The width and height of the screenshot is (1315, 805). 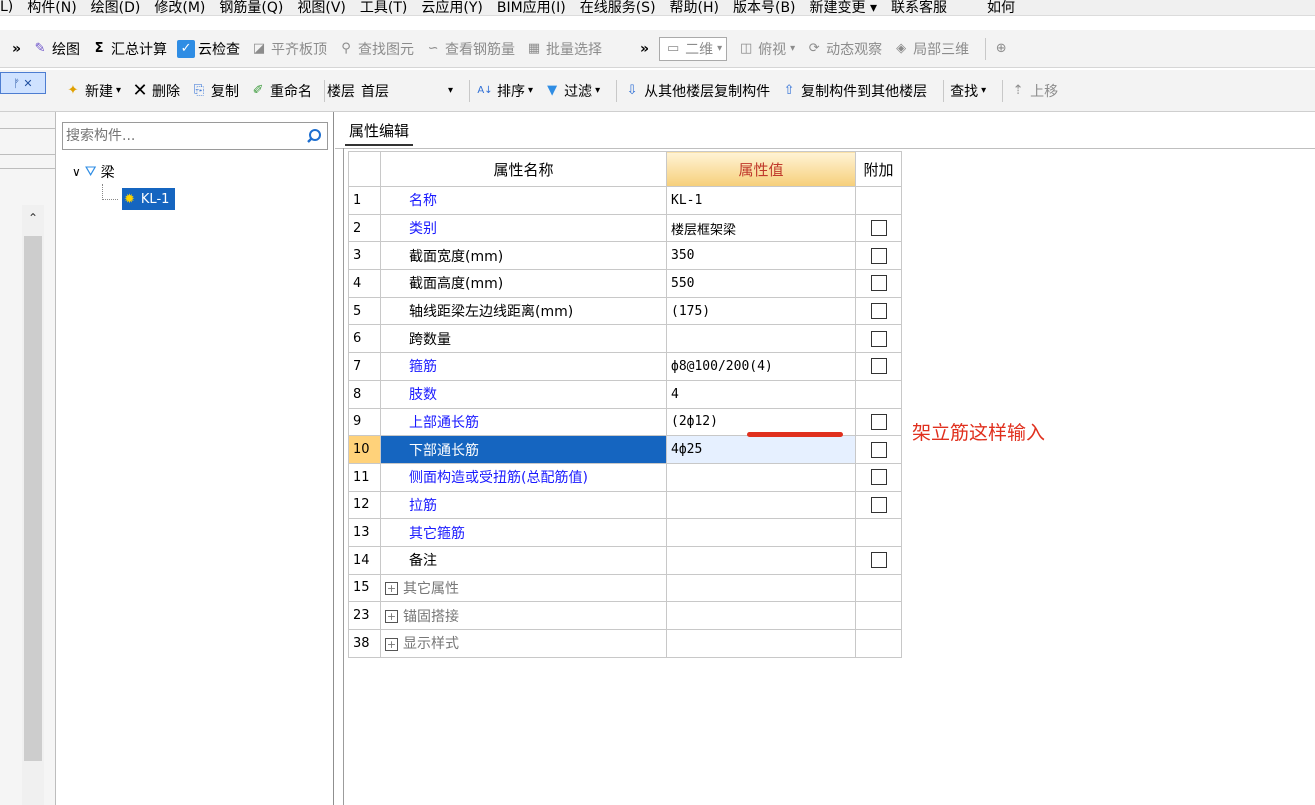 What do you see at coordinates (571, 91) in the screenshot?
I see `filter-button: ▼ 过滤 ▾` at bounding box center [571, 91].